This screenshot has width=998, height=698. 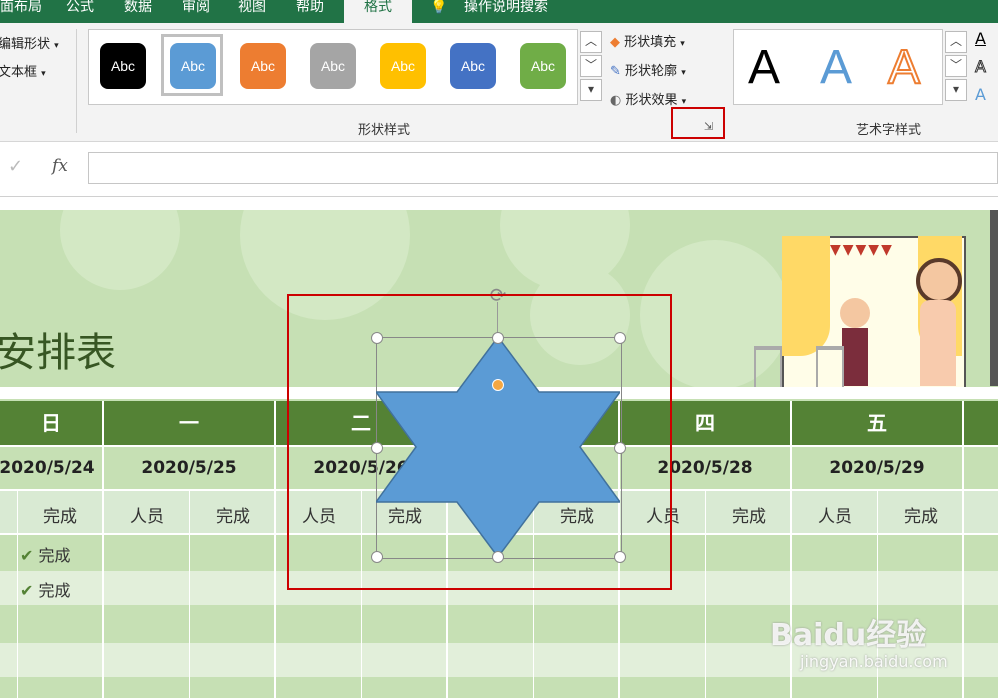 What do you see at coordinates (120, 250) in the screenshot?
I see `decor-circle` at bounding box center [120, 250].